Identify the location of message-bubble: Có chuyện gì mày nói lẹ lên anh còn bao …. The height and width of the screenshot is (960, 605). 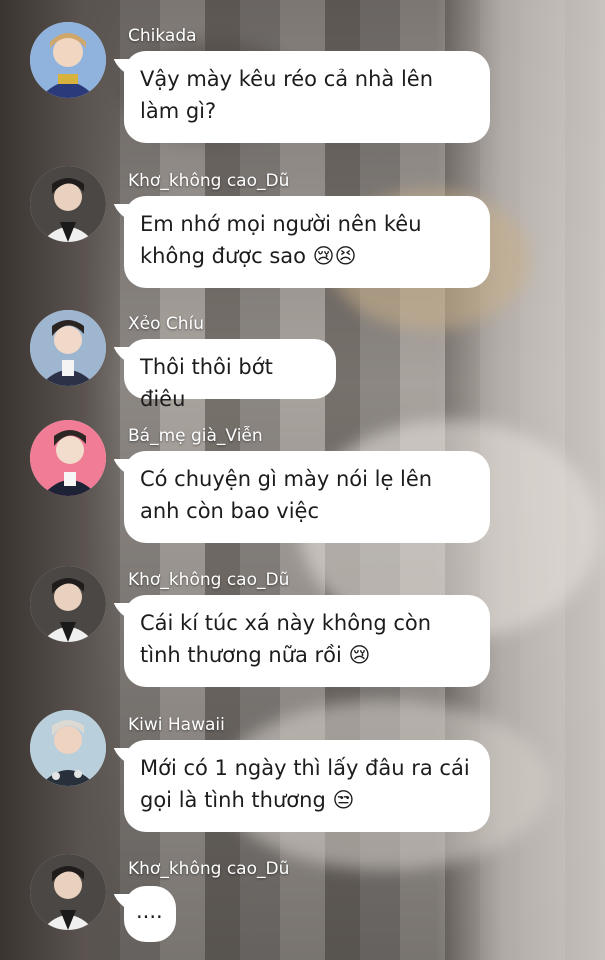
(307, 497).